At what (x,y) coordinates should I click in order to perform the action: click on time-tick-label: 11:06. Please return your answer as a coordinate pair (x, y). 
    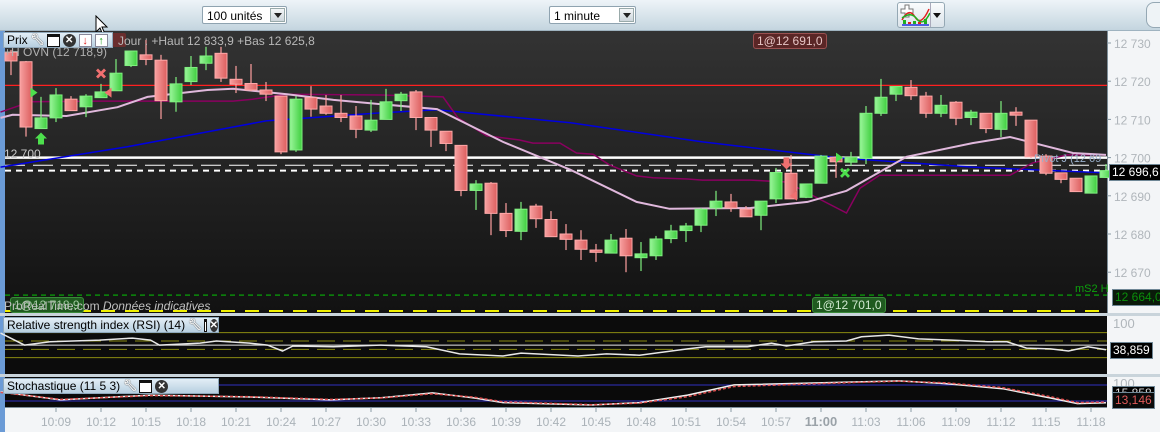
    Looking at the image, I should click on (910, 422).